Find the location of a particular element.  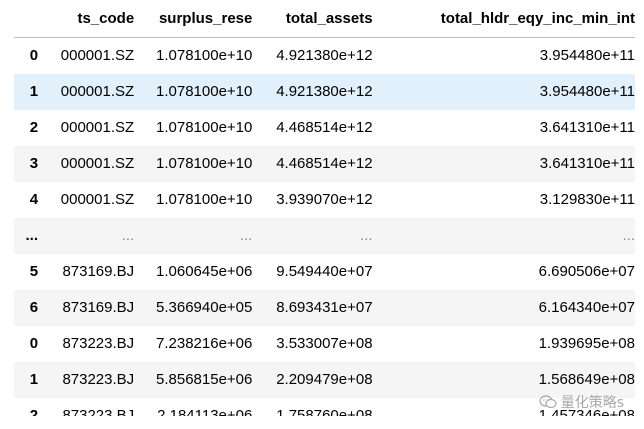

row-index: 3 is located at coordinates (34, 163).